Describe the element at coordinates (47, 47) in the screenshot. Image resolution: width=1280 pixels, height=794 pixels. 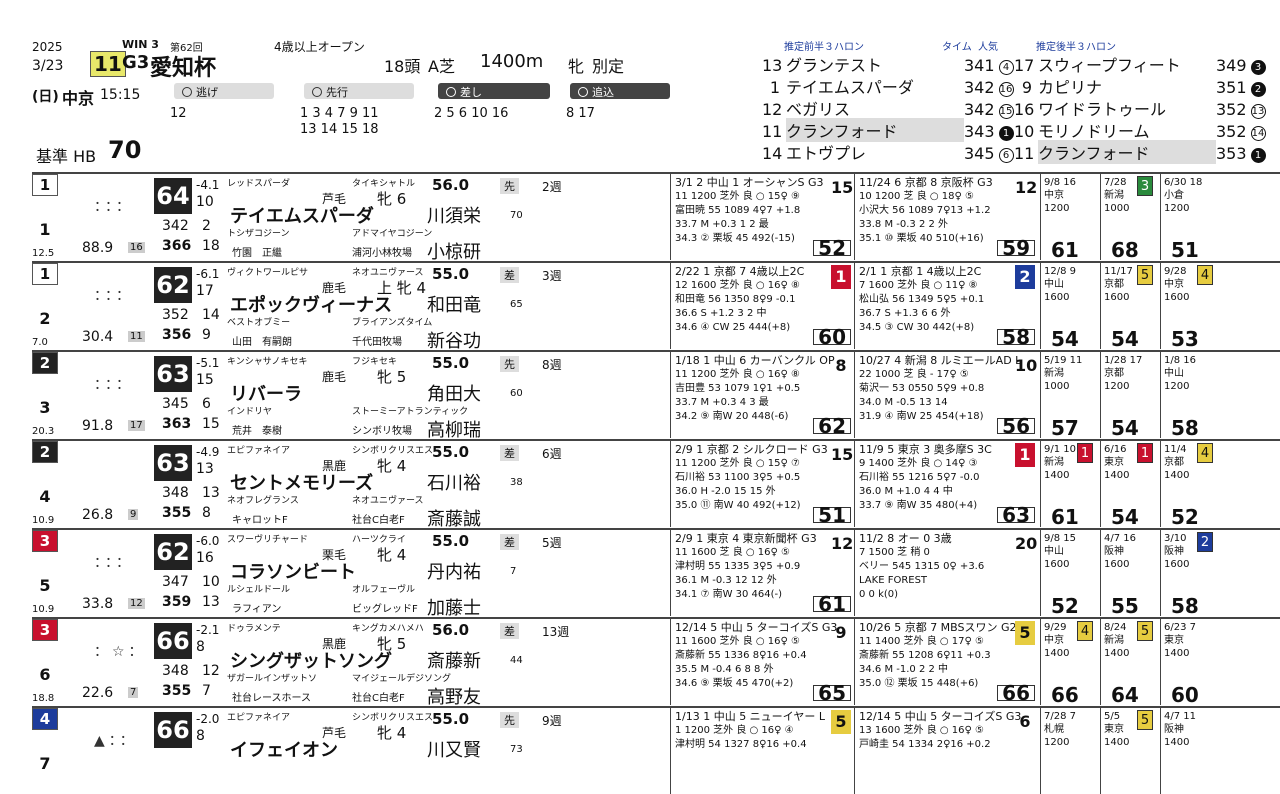
I see `race-year: 2025` at that location.